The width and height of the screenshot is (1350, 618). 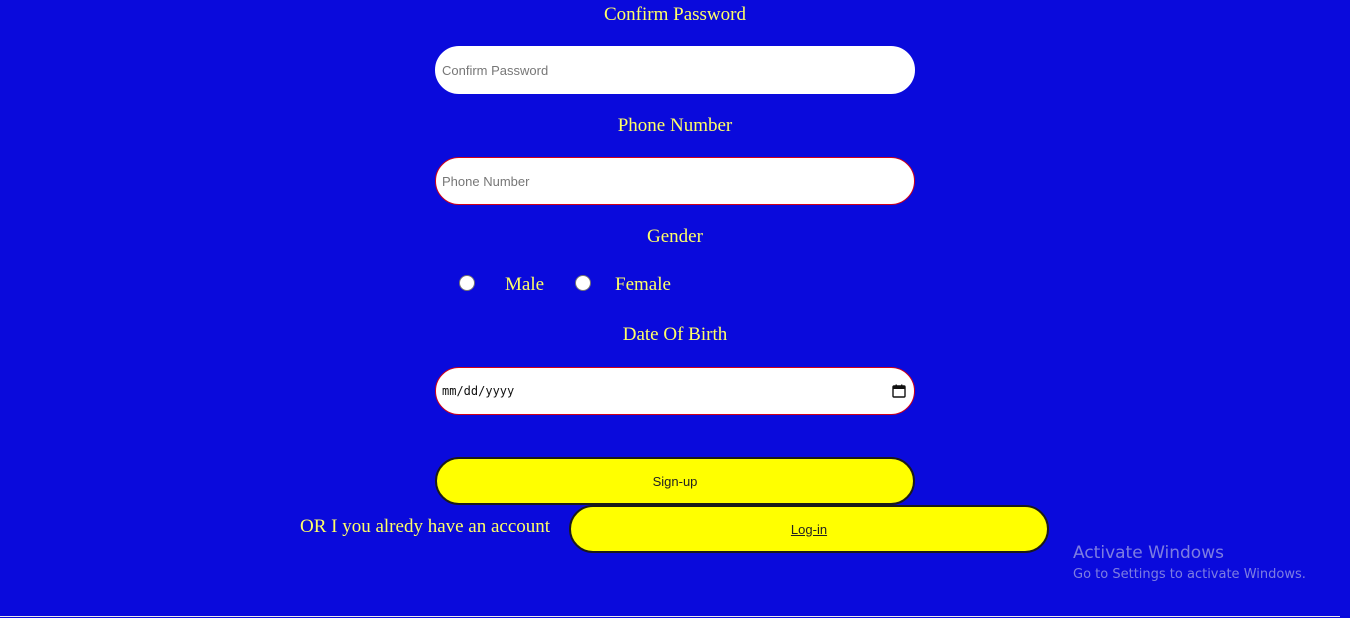 I want to click on login-button-label: Log-in, so click(x=809, y=529).